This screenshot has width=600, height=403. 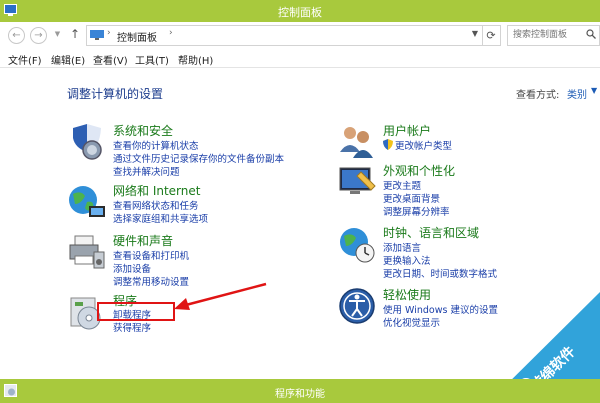 I want to click on category-title-hardware-sound: 硬件和声音, so click(x=143, y=240).